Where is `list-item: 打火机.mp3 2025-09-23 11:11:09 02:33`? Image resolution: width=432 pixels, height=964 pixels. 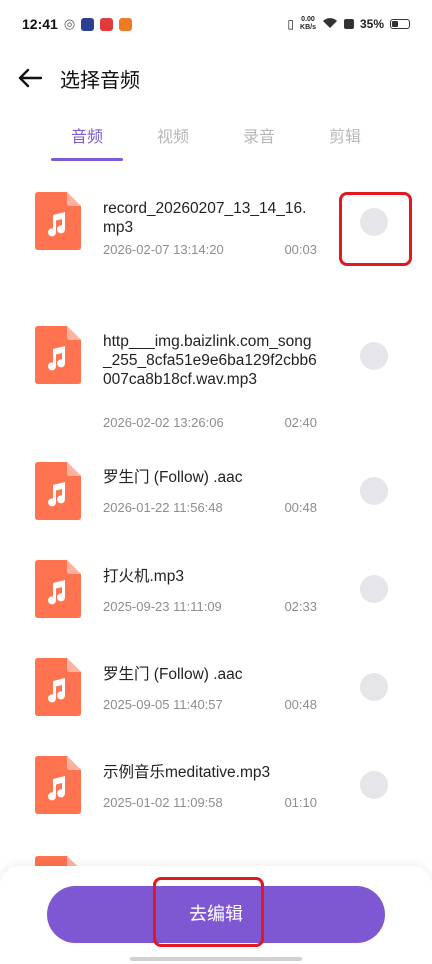
list-item: 打火机.mp3 2025-09-23 11:11:09 02:33 is located at coordinates (216, 605).